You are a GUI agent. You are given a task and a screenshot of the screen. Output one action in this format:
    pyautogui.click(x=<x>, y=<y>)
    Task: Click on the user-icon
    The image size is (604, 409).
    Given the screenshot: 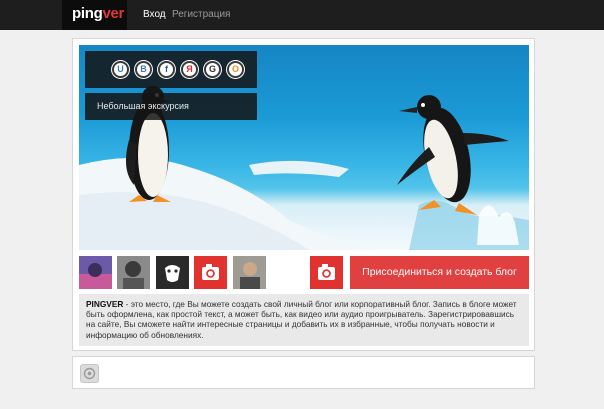 What is the action you would take?
    pyautogui.click(x=89, y=373)
    